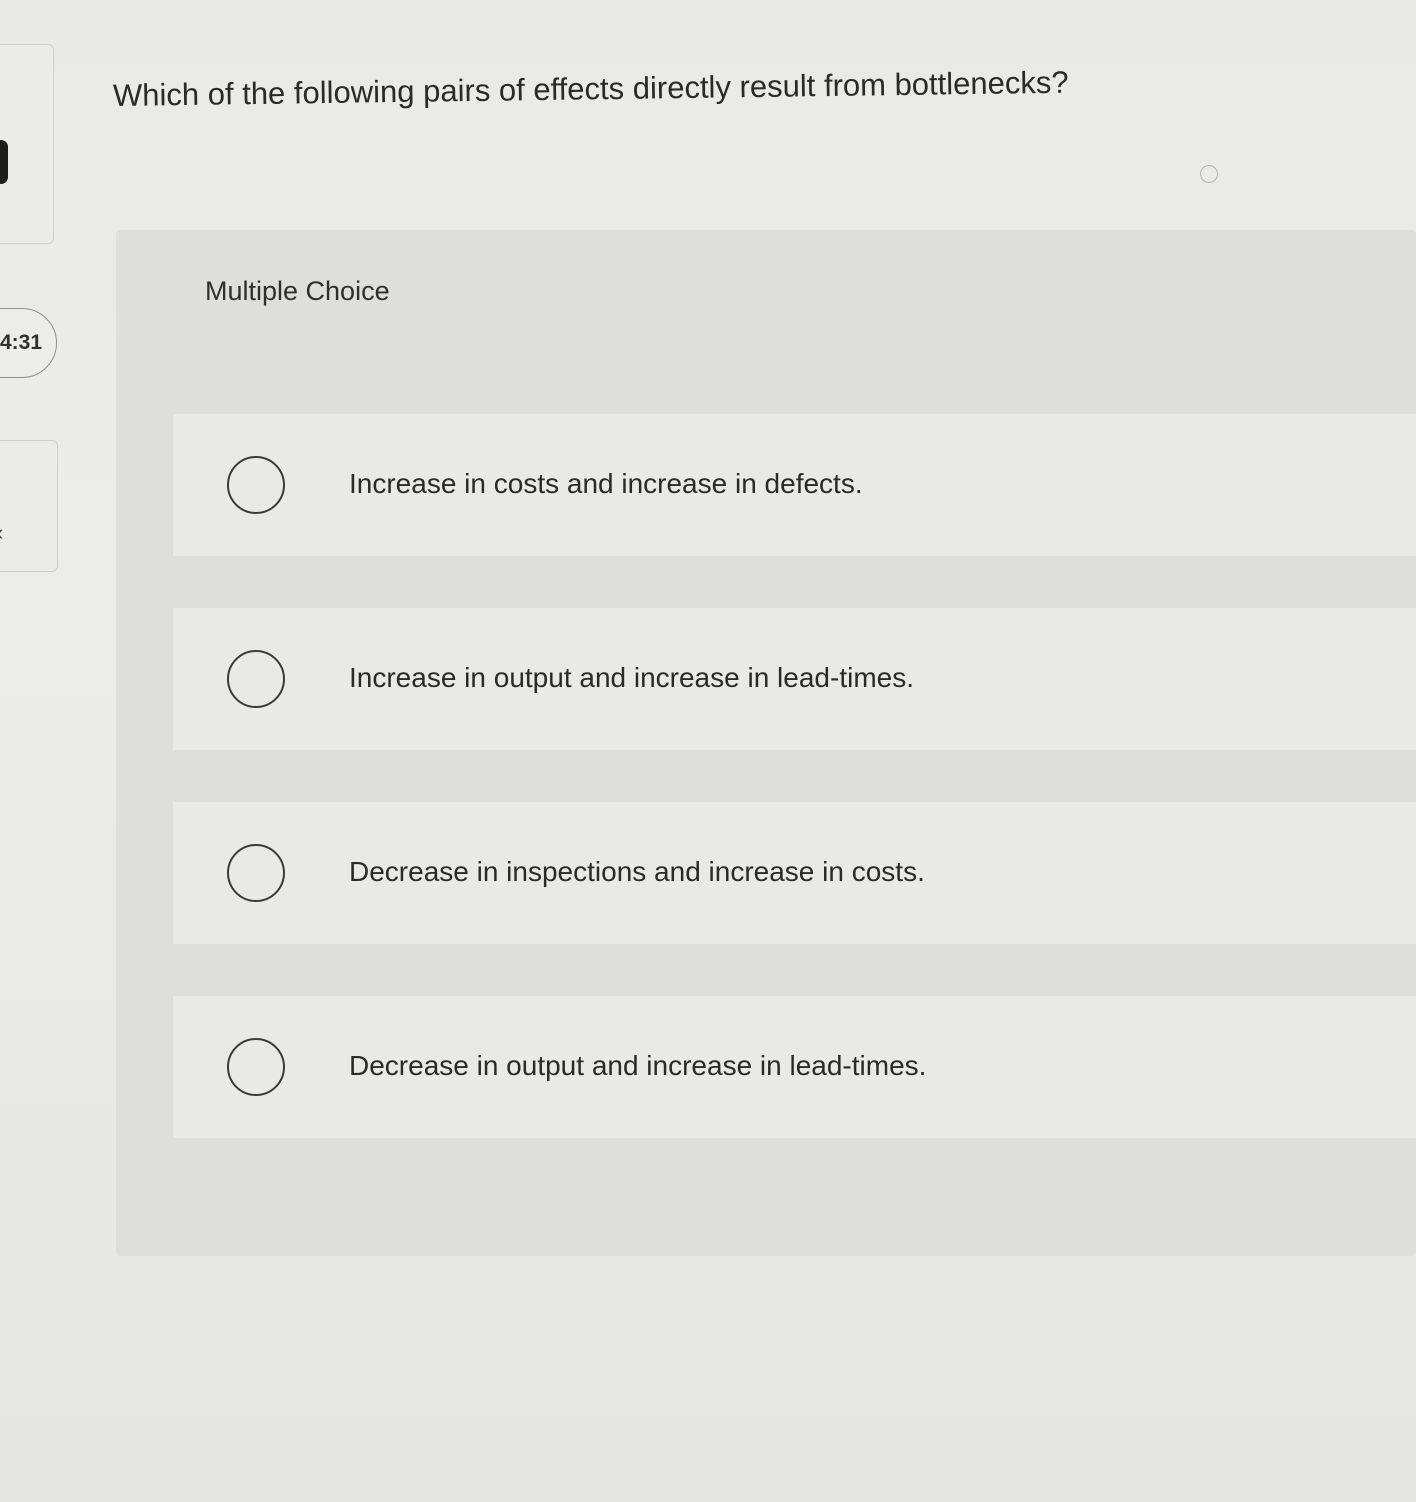 This screenshot has width=1416, height=1502. Describe the element at coordinates (1, 533) in the screenshot. I see `chevron-left-icon: ‹` at that location.